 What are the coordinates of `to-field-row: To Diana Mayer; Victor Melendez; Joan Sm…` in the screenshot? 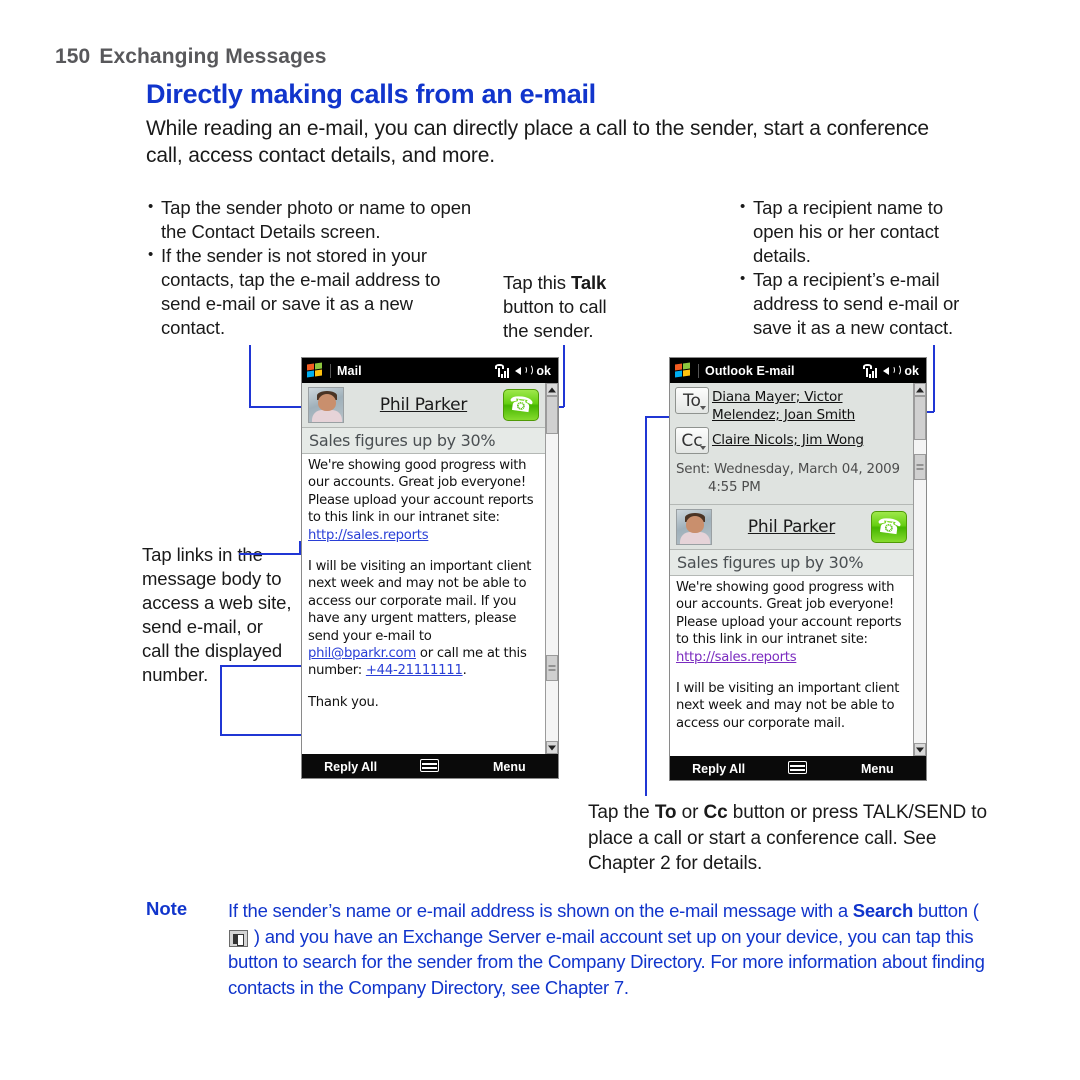 It's located at (791, 404).